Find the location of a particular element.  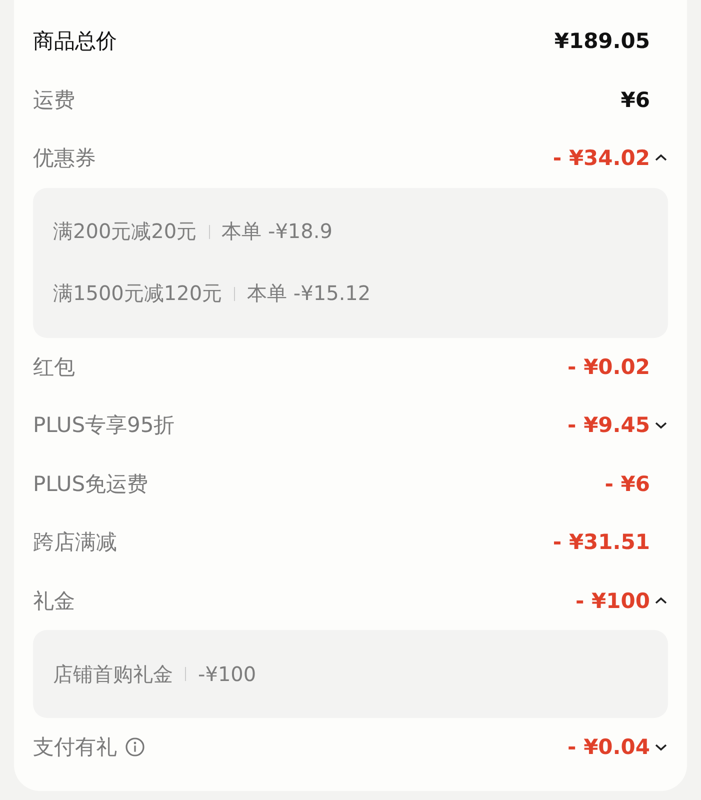

amount-value: - ¥31.51 is located at coordinates (601, 542).